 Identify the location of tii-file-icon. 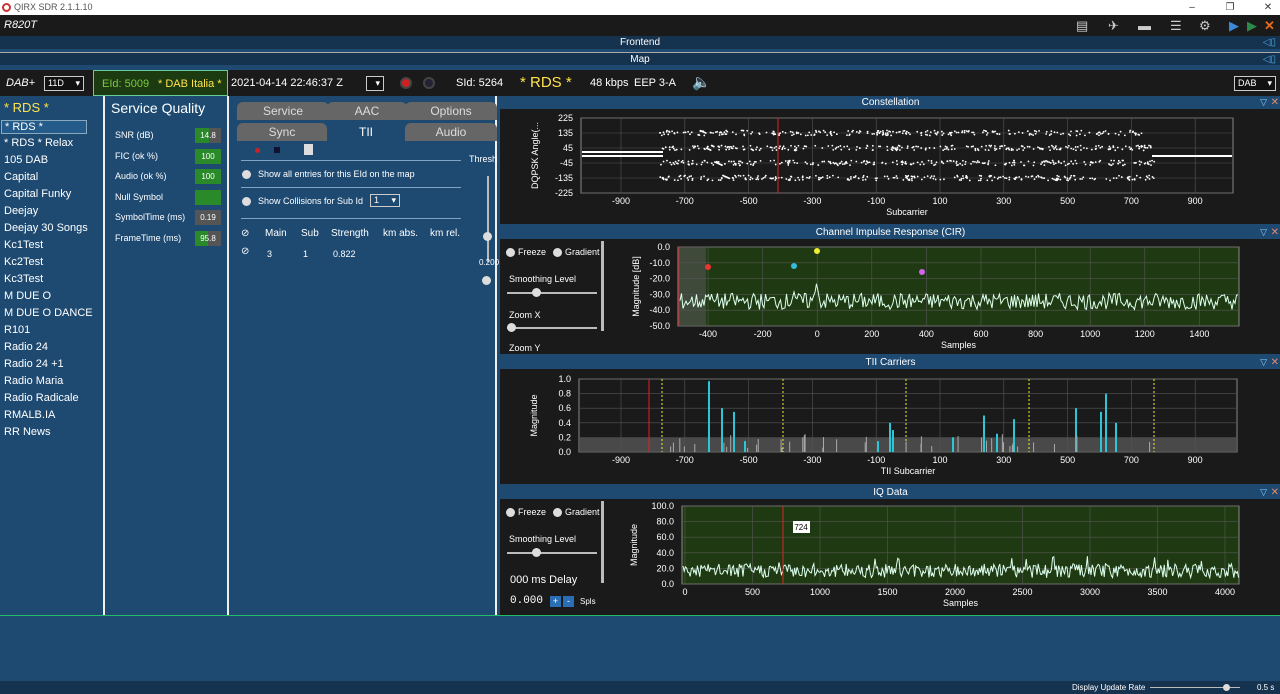
(308, 149).